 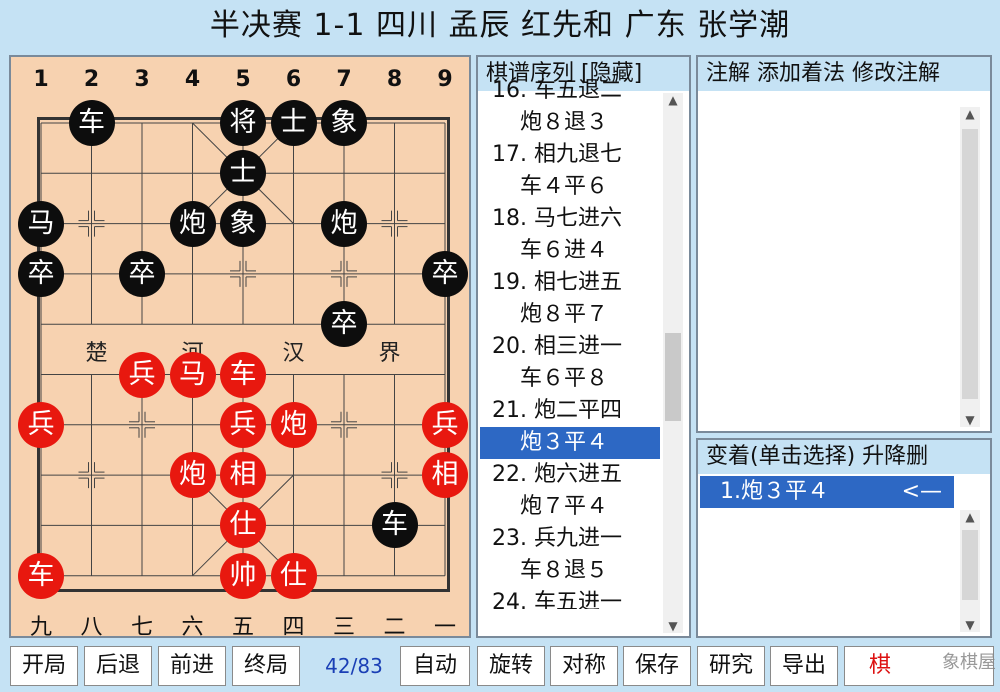 What do you see at coordinates (394, 627) in the screenshot?
I see `file-label-bottom: 二` at bounding box center [394, 627].